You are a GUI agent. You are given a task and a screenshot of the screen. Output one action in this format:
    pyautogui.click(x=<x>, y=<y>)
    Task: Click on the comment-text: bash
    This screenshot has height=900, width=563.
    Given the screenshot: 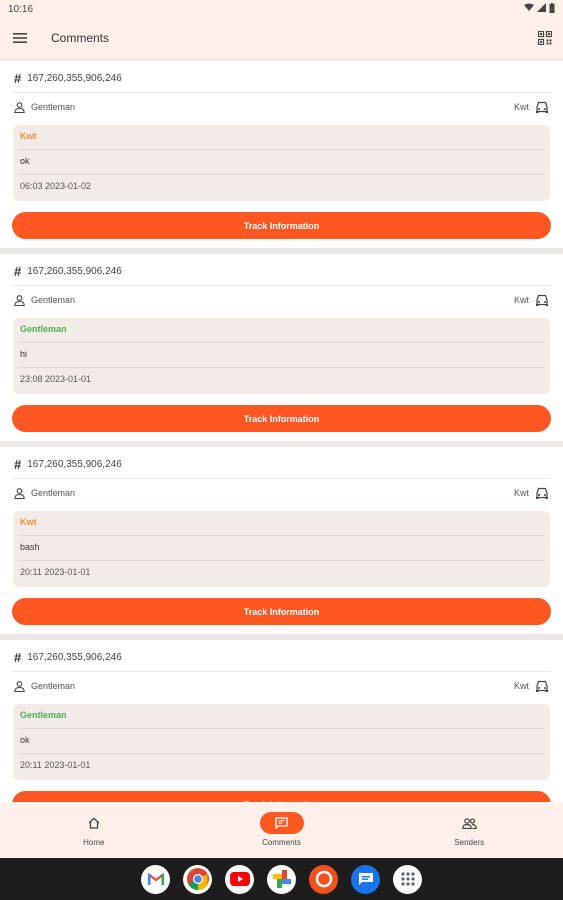 What is the action you would take?
    pyautogui.click(x=30, y=547)
    